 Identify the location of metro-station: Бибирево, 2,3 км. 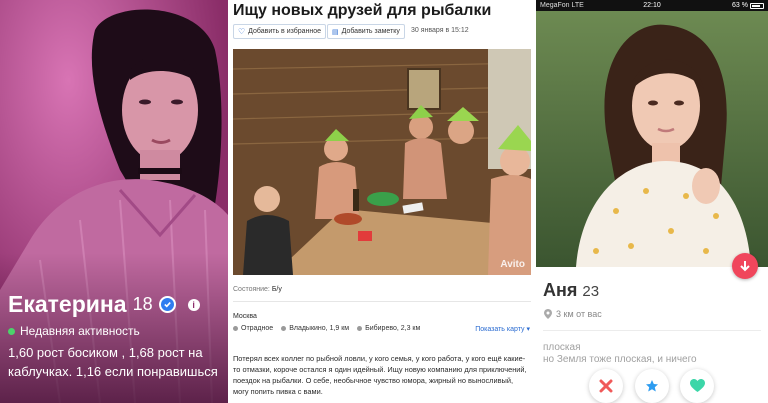
(388, 328).